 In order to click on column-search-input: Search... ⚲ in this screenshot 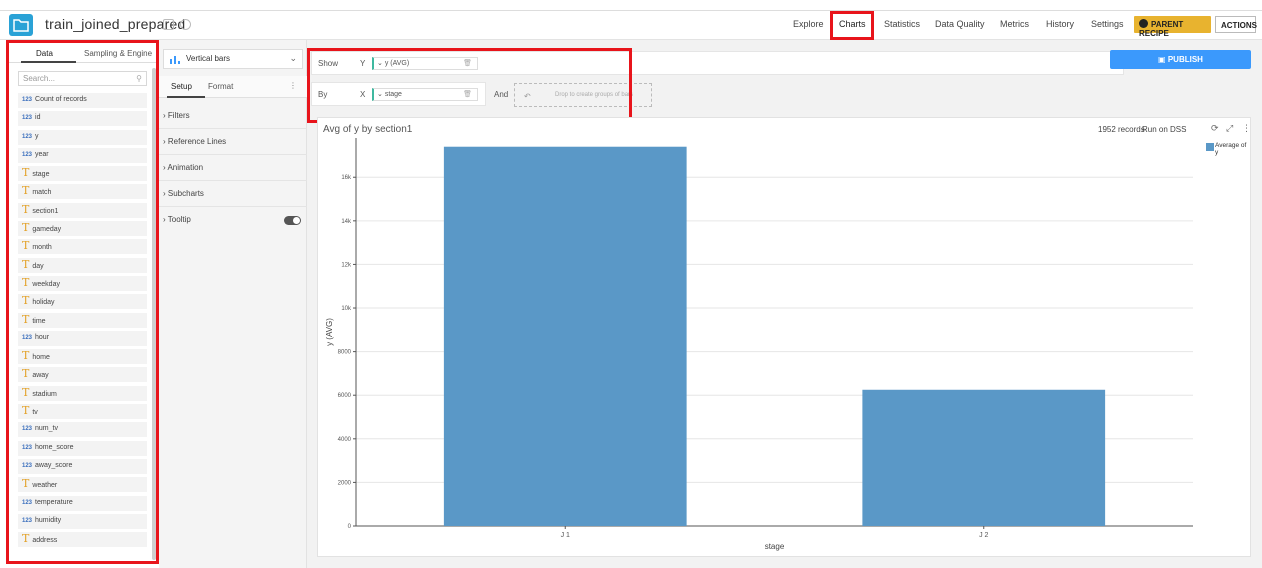, I will do `click(82, 78)`.